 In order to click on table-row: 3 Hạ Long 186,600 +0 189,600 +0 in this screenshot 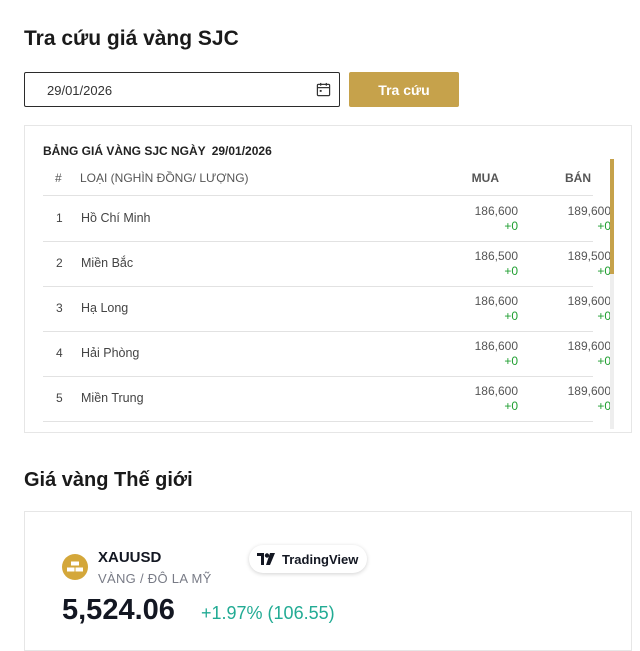, I will do `click(327, 309)`.